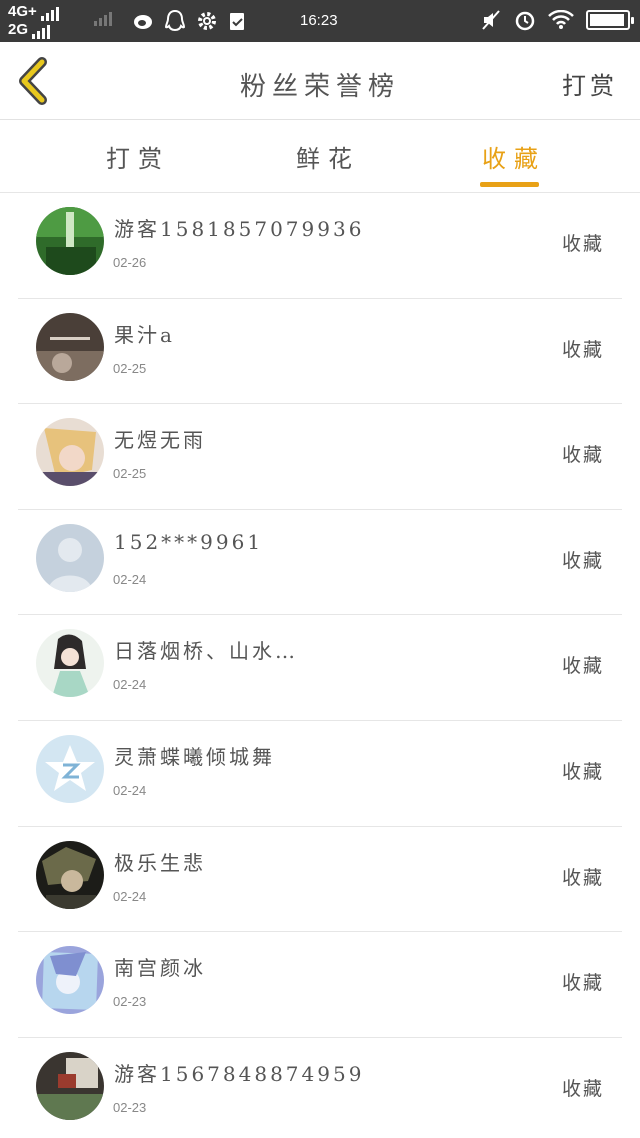  Describe the element at coordinates (160, 862) in the screenshot. I see `fan-name: 极乐生悲` at that location.